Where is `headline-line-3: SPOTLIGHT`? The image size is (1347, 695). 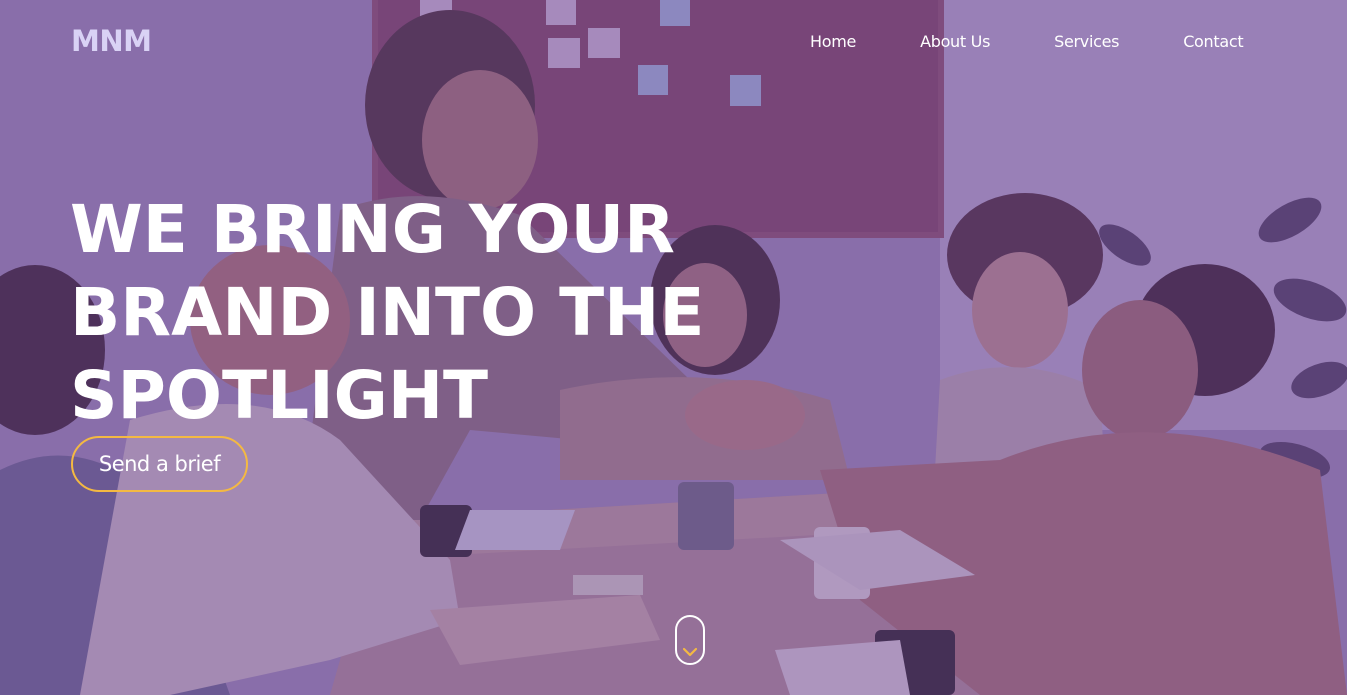 headline-line-3: SPOTLIGHT is located at coordinates (279, 395).